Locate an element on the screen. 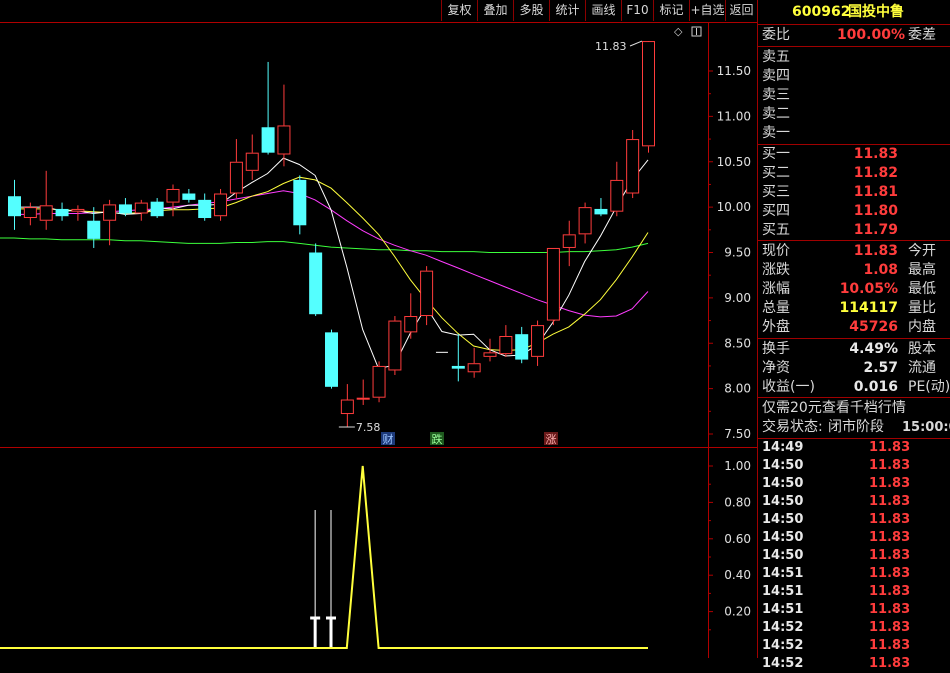 The image size is (950, 673). trade-status-label: 交易状态: is located at coordinates (792, 427).